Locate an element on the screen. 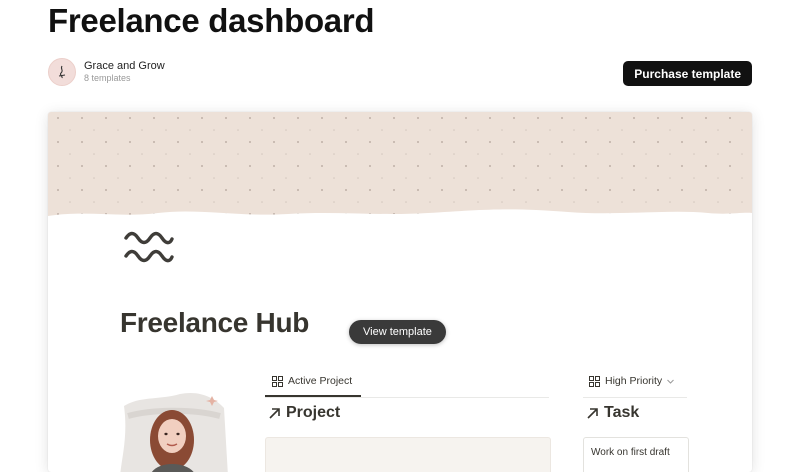 The width and height of the screenshot is (800, 472). purchase-template-button: Purchase template is located at coordinates (687, 73).